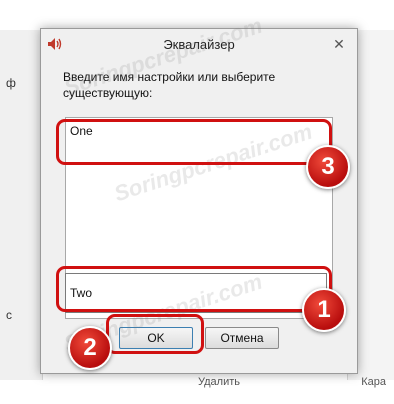 Image resolution: width=394 pixels, height=404 pixels. I want to click on highlight-ok-button, so click(155, 334).